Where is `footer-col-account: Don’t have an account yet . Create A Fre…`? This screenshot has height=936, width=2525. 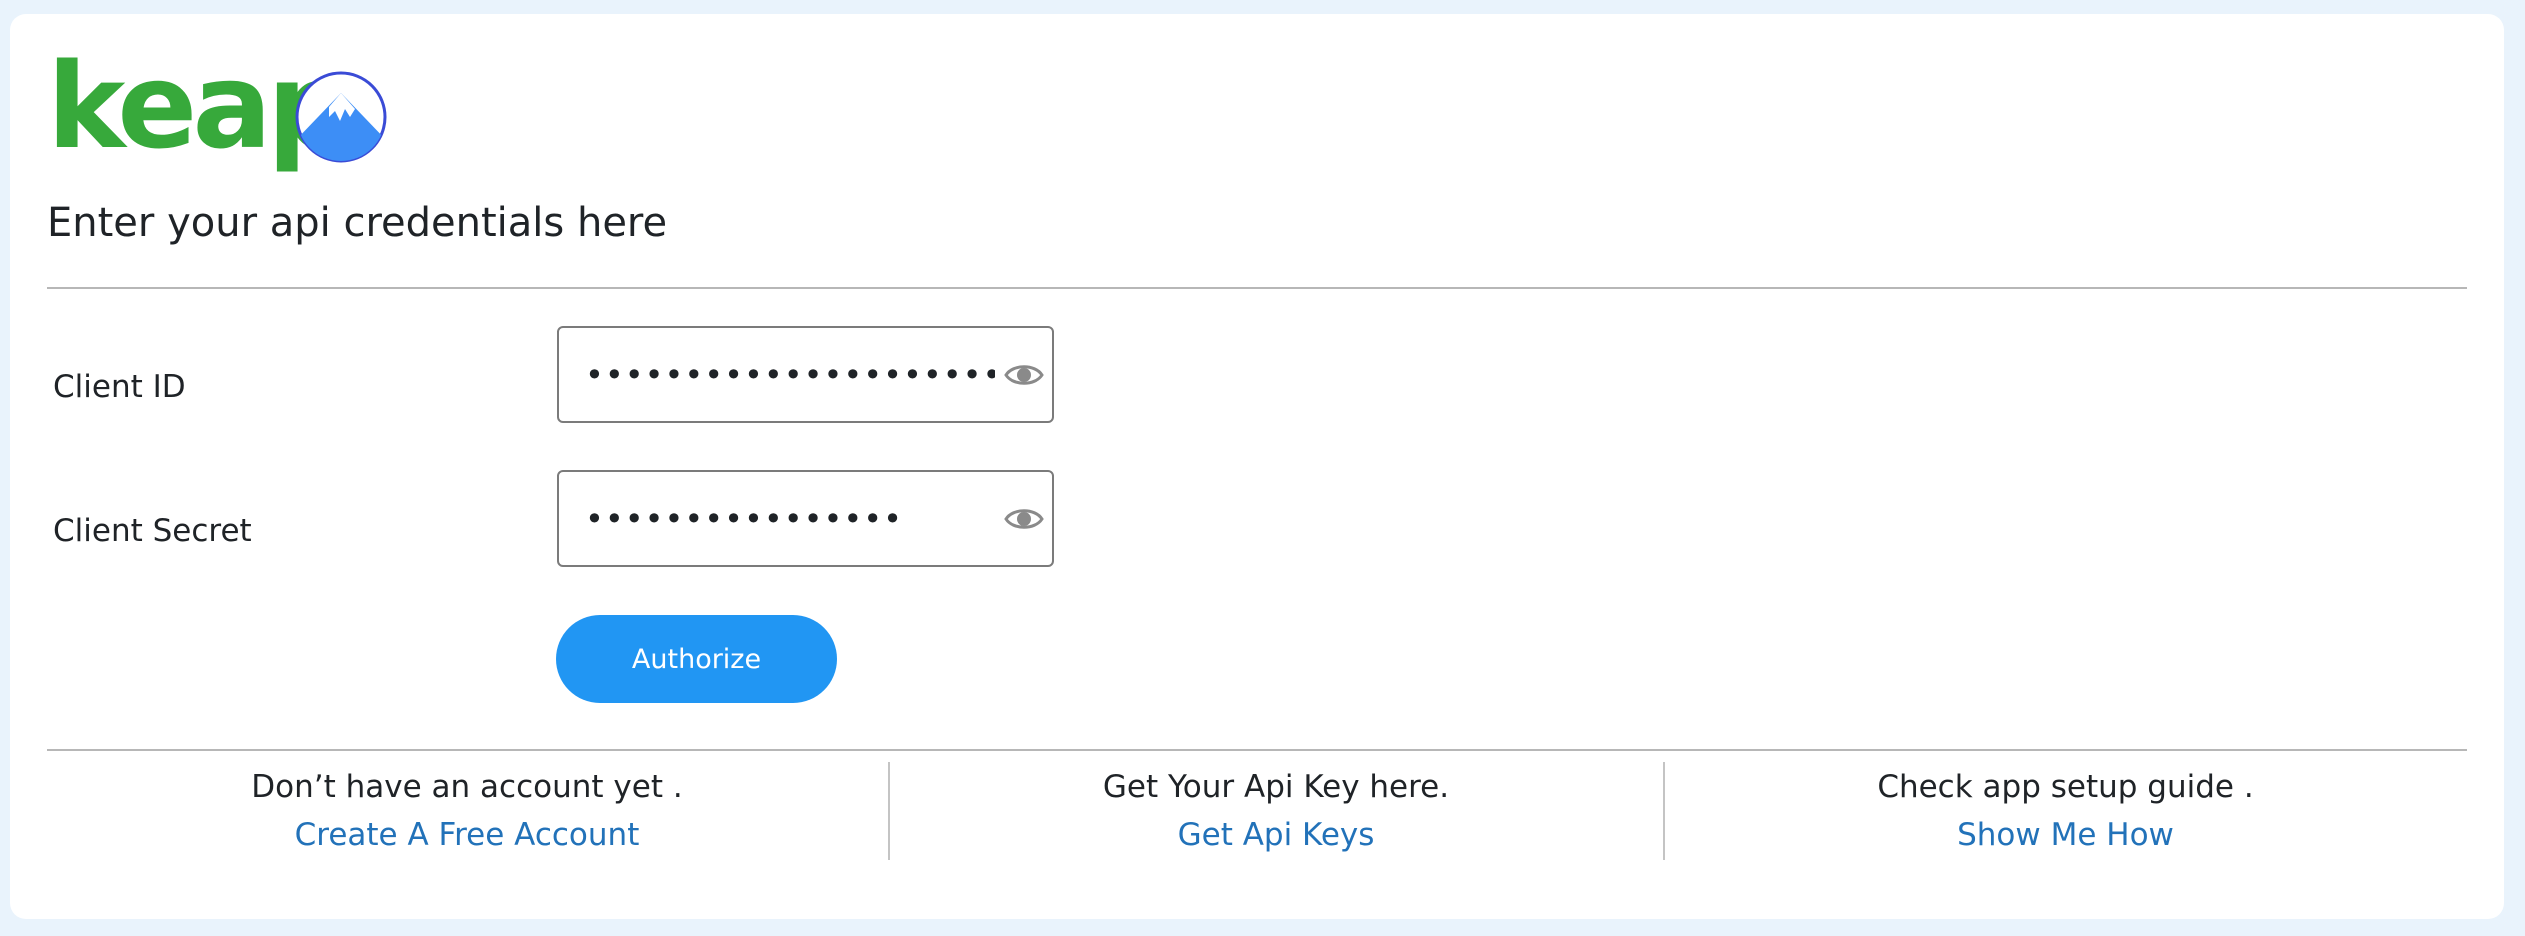
footer-col-account: Don’t have an account yet . Create A Fre… is located at coordinates (467, 811).